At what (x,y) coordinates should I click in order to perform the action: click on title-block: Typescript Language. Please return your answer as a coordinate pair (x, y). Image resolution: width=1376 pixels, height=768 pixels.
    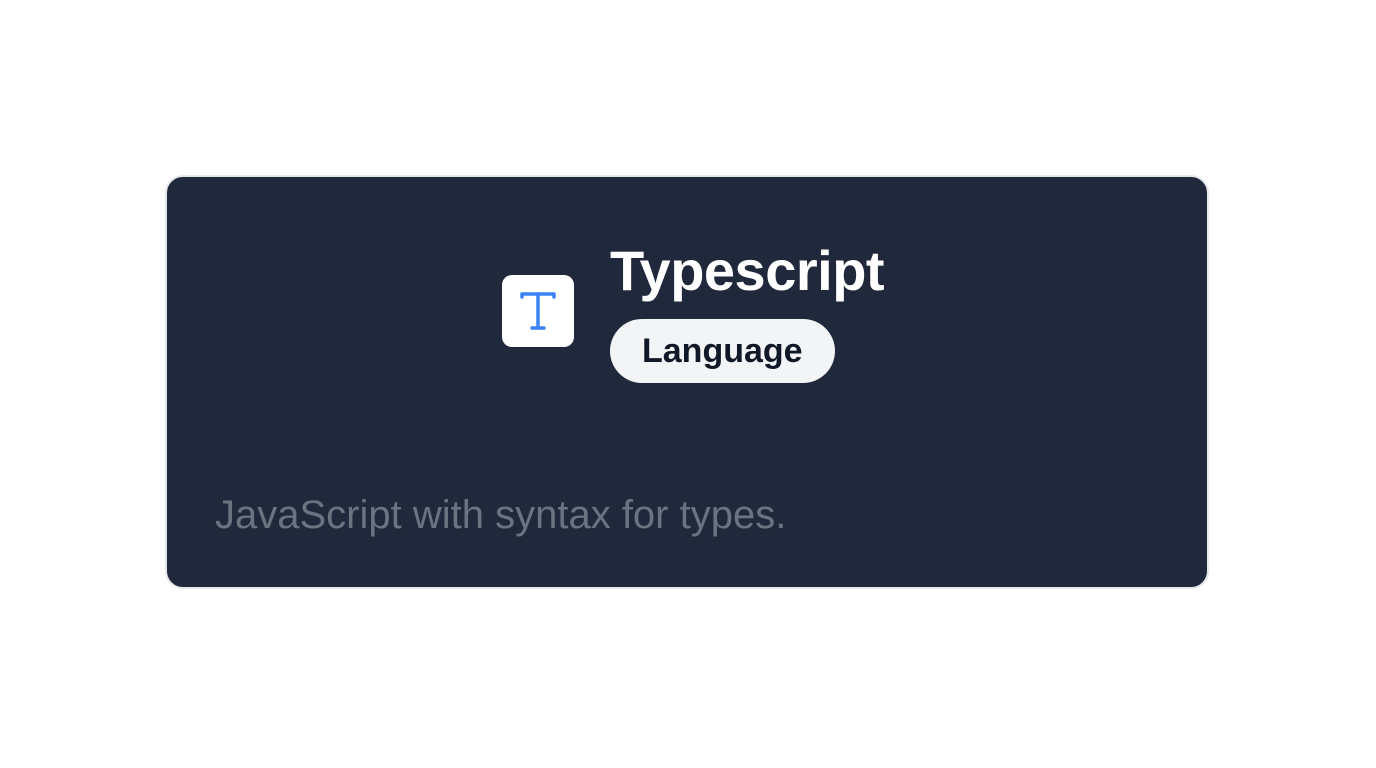
    Looking at the image, I should click on (747, 311).